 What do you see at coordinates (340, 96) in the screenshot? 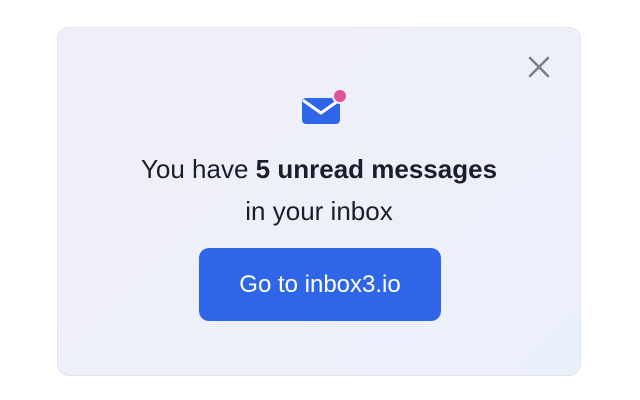
I see `notification-dot` at bounding box center [340, 96].